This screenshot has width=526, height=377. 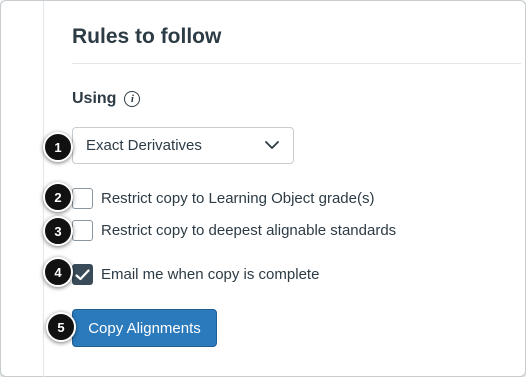 I want to click on step-badge-2: 2, so click(x=58, y=197).